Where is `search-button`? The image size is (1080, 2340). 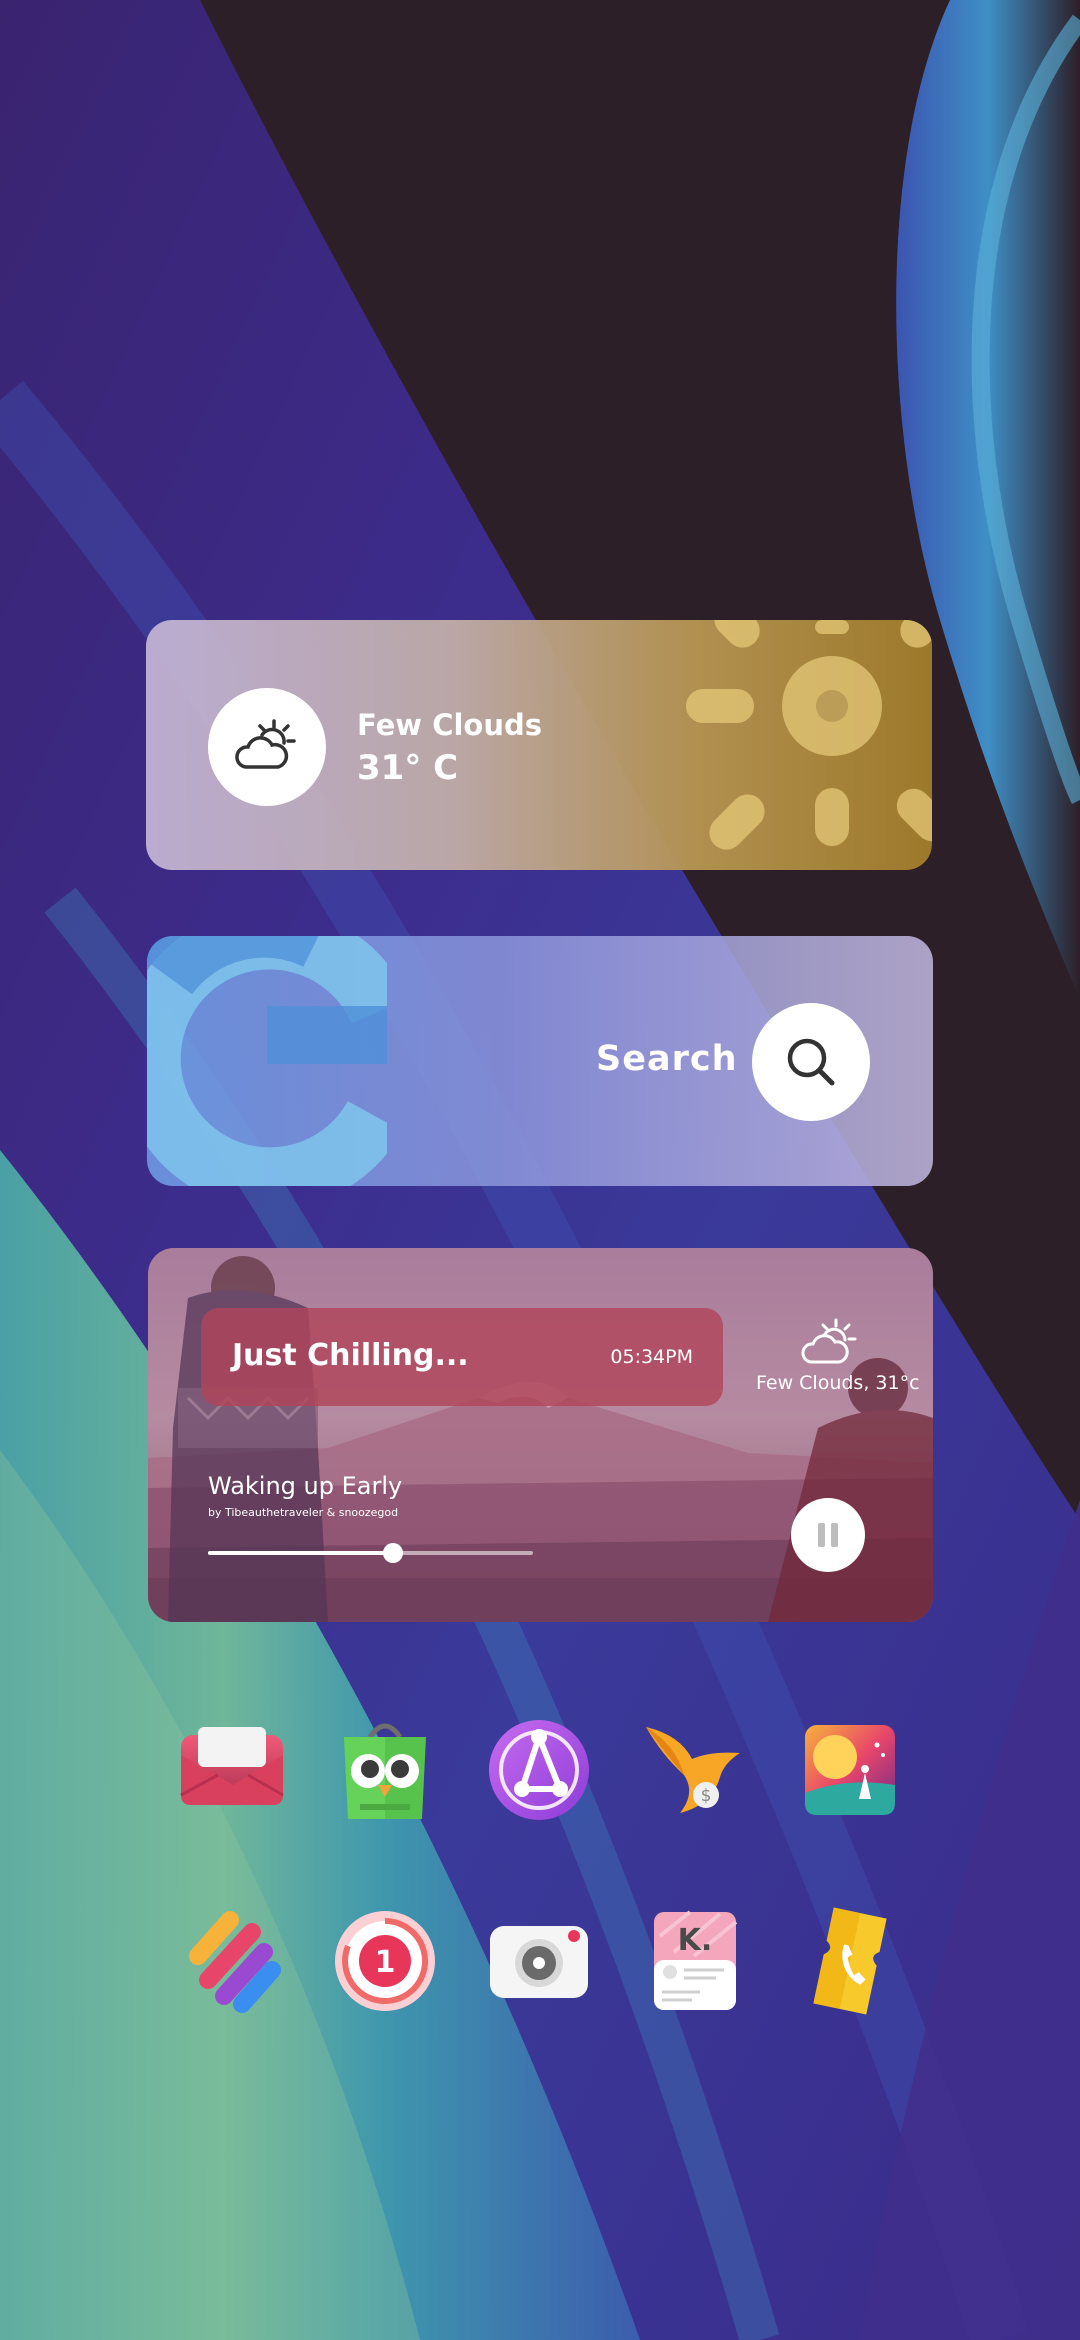
search-button is located at coordinates (811, 1062).